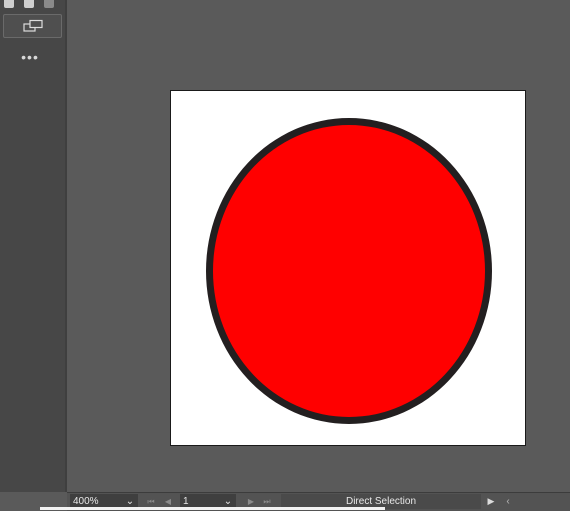  I want to click on more-icon: •••, so click(30, 57).